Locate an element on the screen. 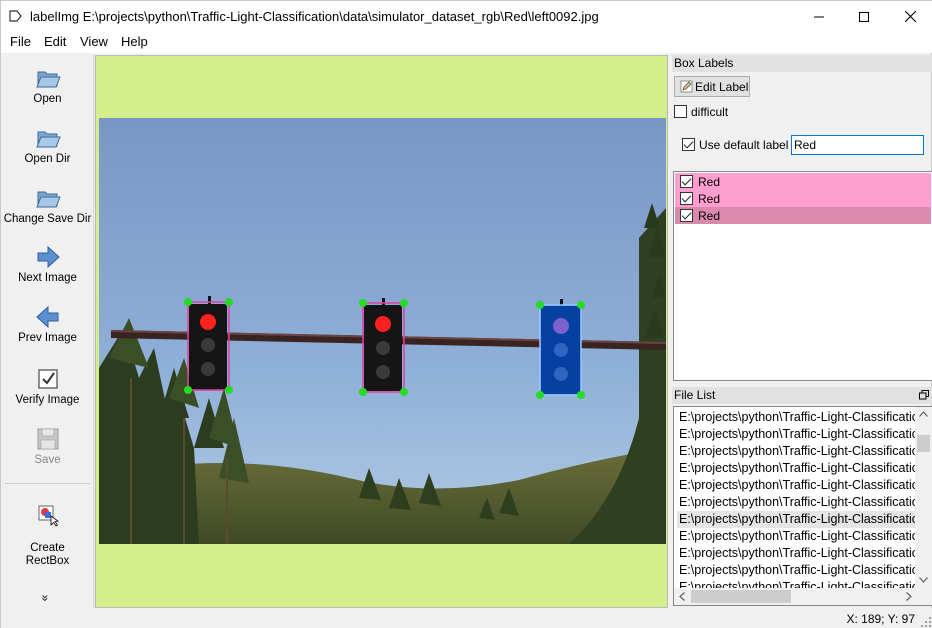  app-tag-icon is located at coordinates (15, 16).